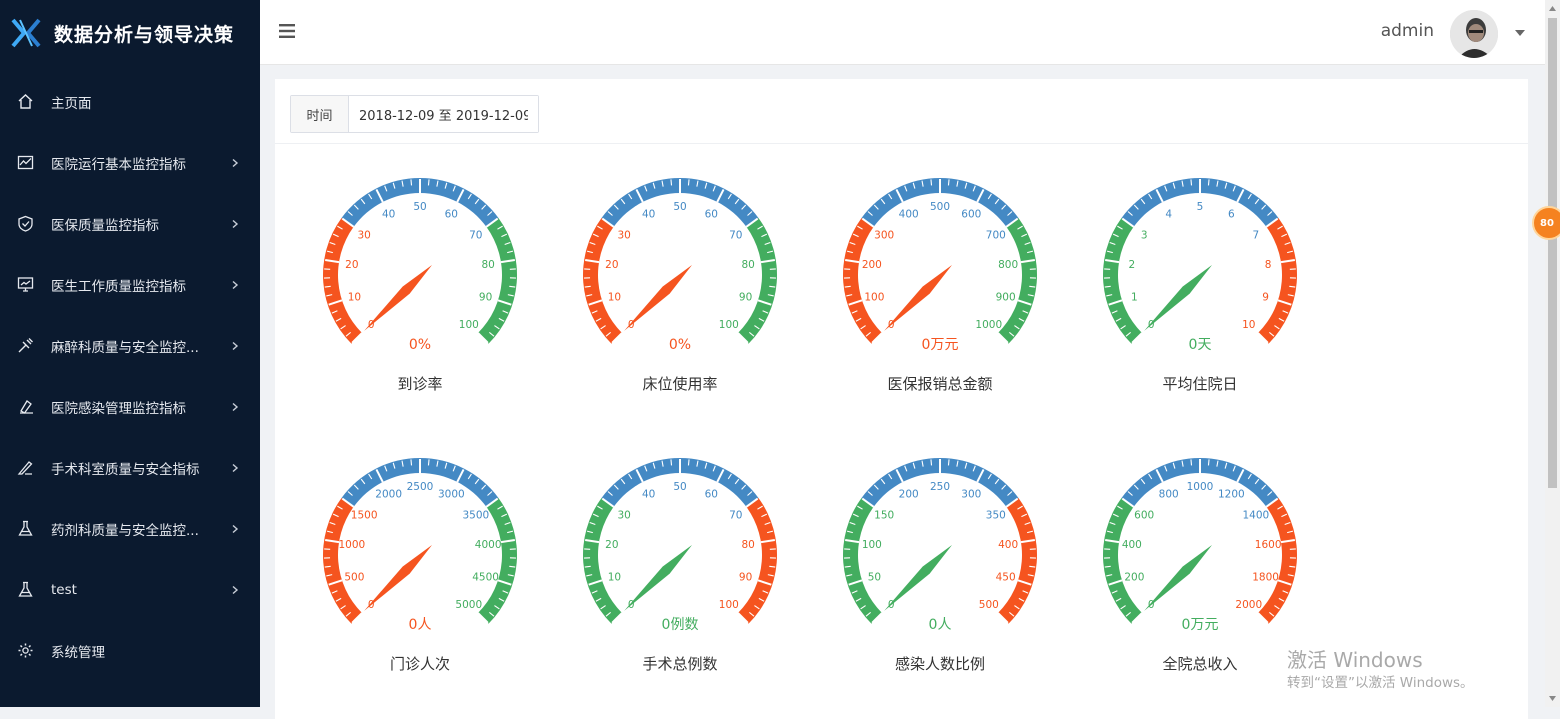  Describe the element at coordinates (287, 31) in the screenshot. I see `hamburger-menu-icon` at that location.